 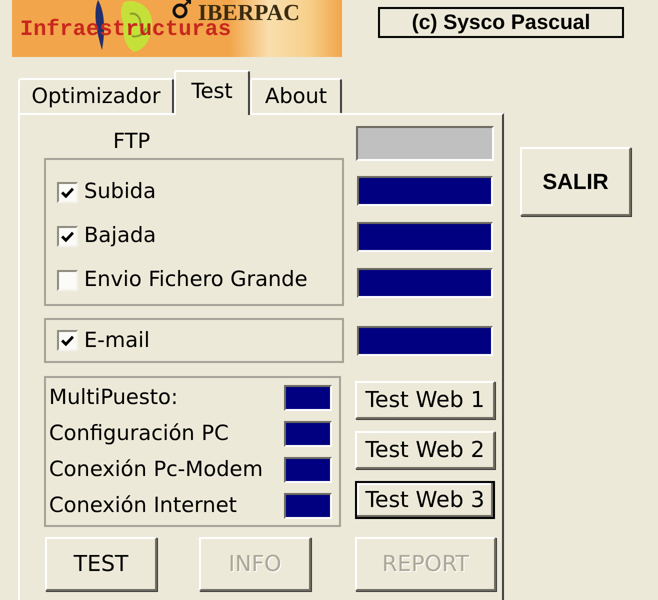 What do you see at coordinates (113, 398) in the screenshot?
I see `diagnostic-label: MultiPuesto:` at bounding box center [113, 398].